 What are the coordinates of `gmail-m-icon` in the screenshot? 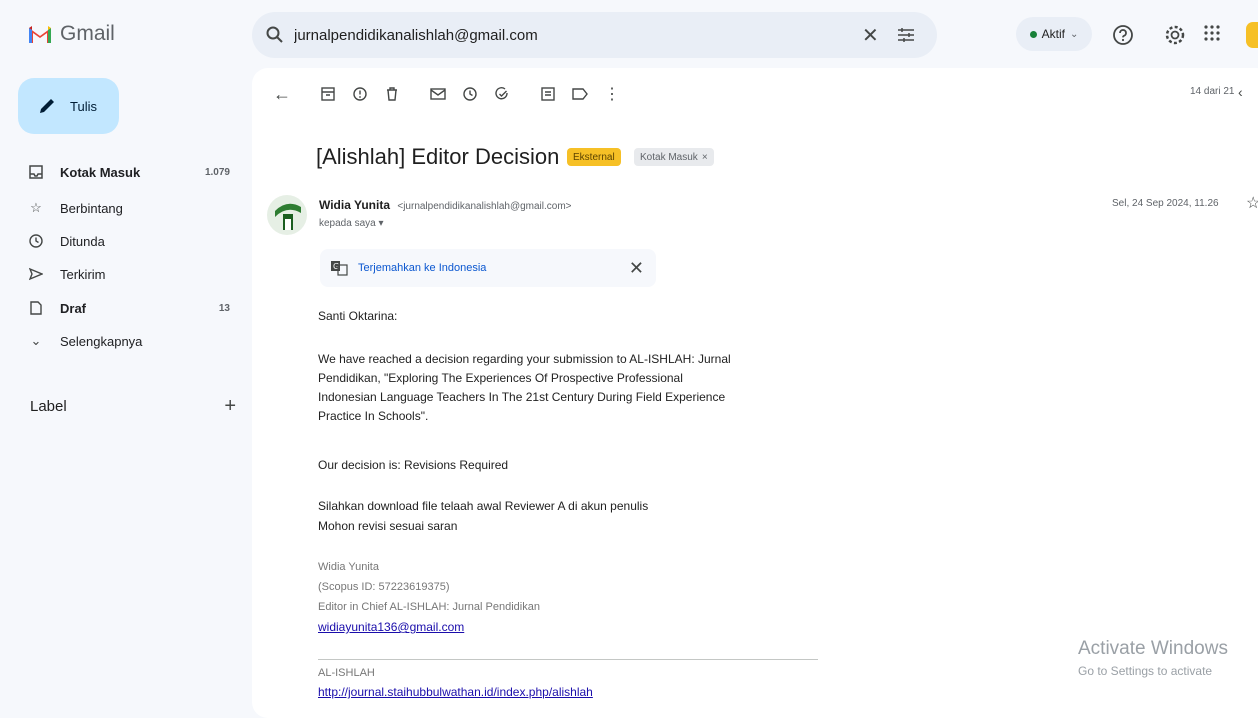 It's located at (40, 34).